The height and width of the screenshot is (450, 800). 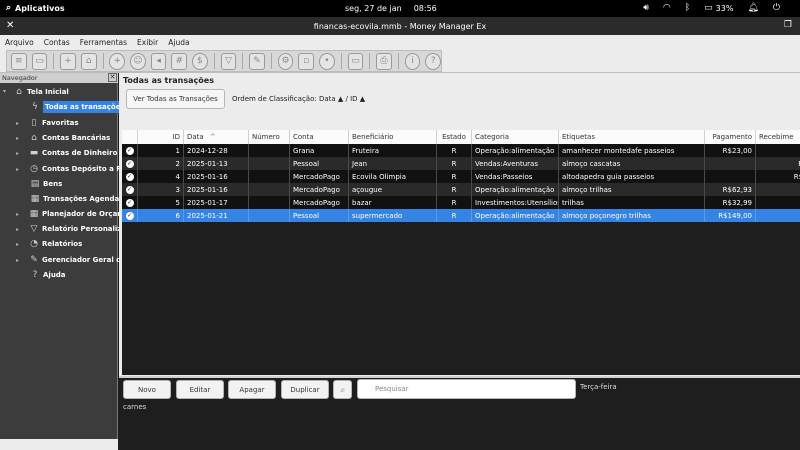 I want to click on column-header-category: Categoria, so click(x=515, y=137).